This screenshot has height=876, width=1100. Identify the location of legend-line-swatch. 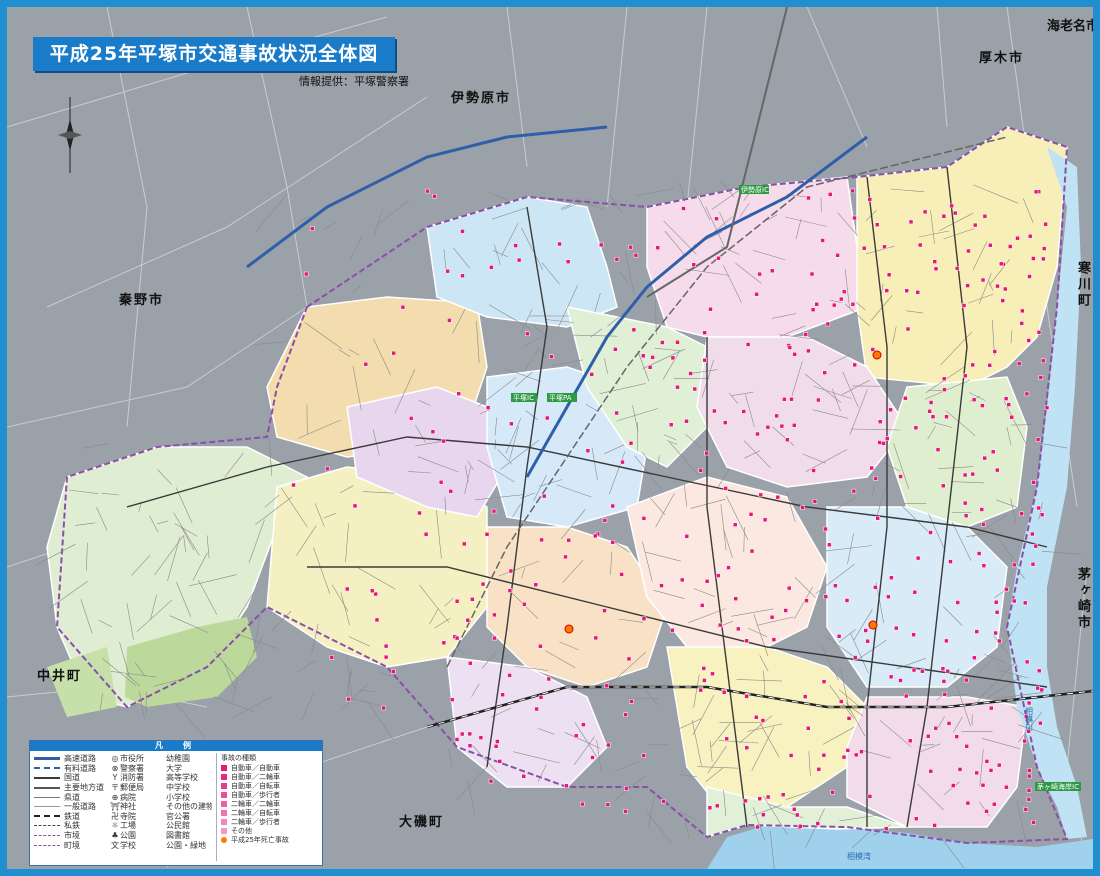
(47, 787).